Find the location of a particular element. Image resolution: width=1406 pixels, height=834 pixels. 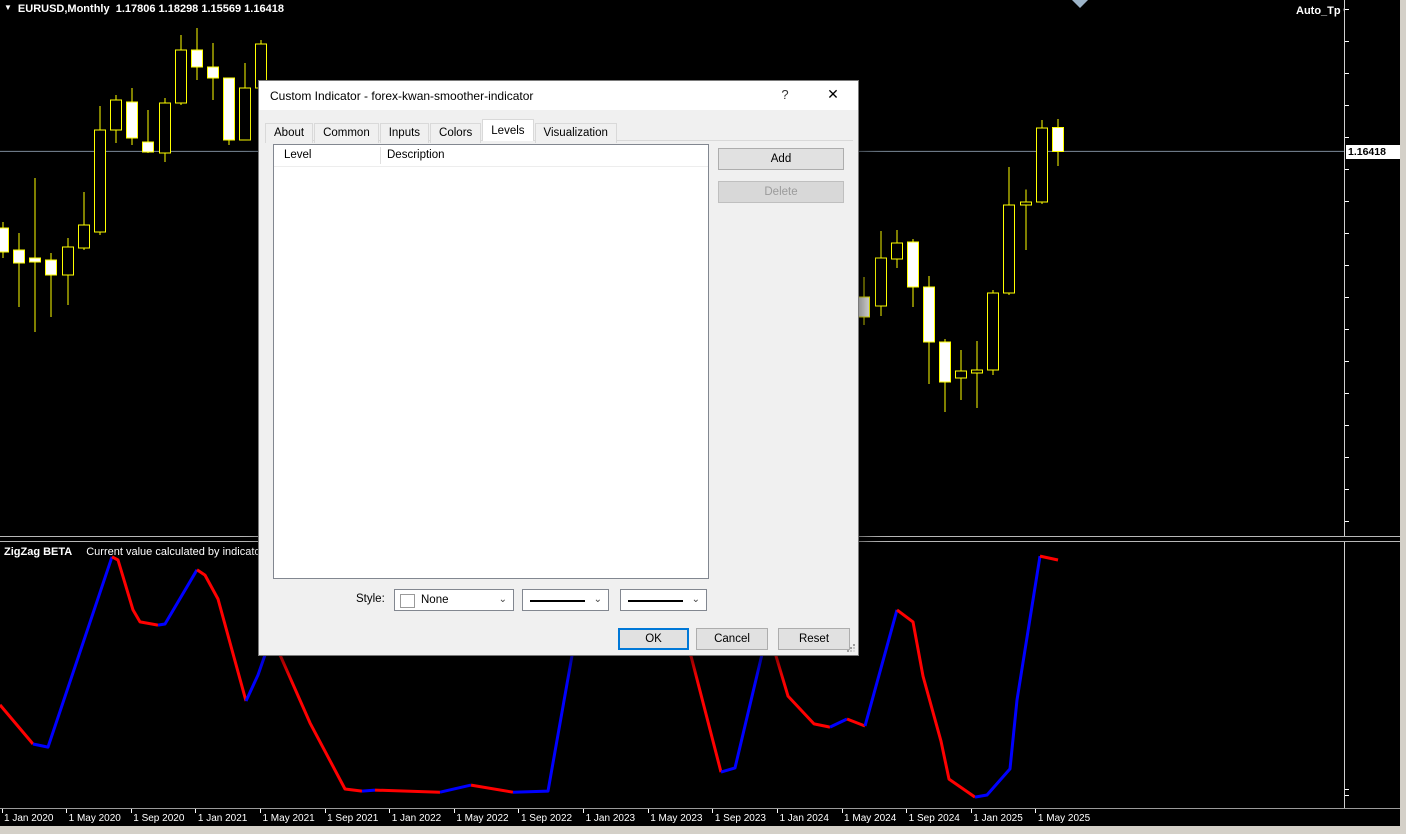

line-width-select: ⌄ is located at coordinates (663, 600).